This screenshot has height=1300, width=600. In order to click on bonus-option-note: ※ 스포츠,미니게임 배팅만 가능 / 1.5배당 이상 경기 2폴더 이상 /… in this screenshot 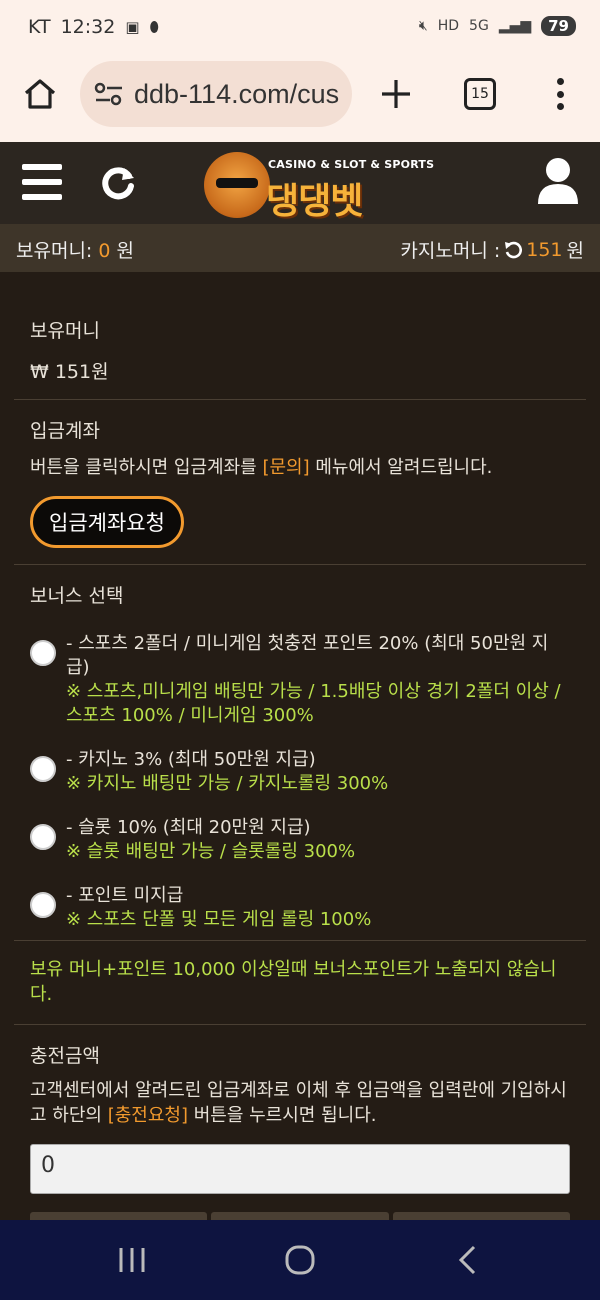, I will do `click(313, 703)`.